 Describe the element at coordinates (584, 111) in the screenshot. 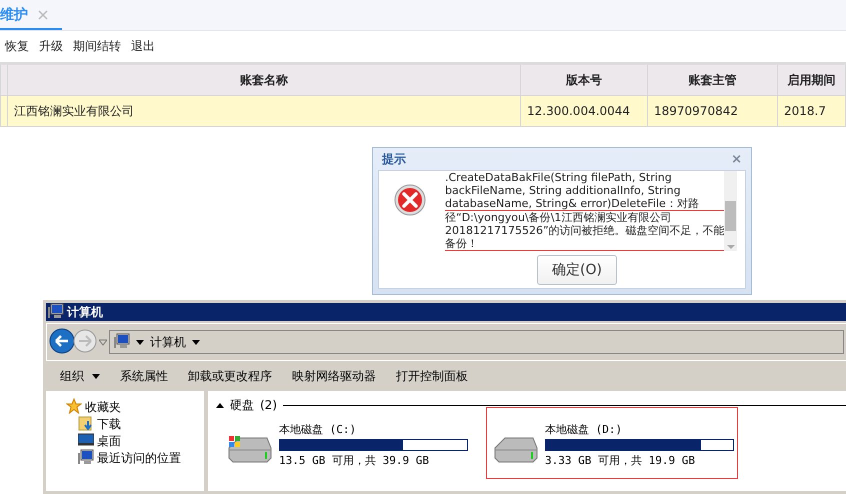

I see `table-cell: 12.300.004.0044` at that location.